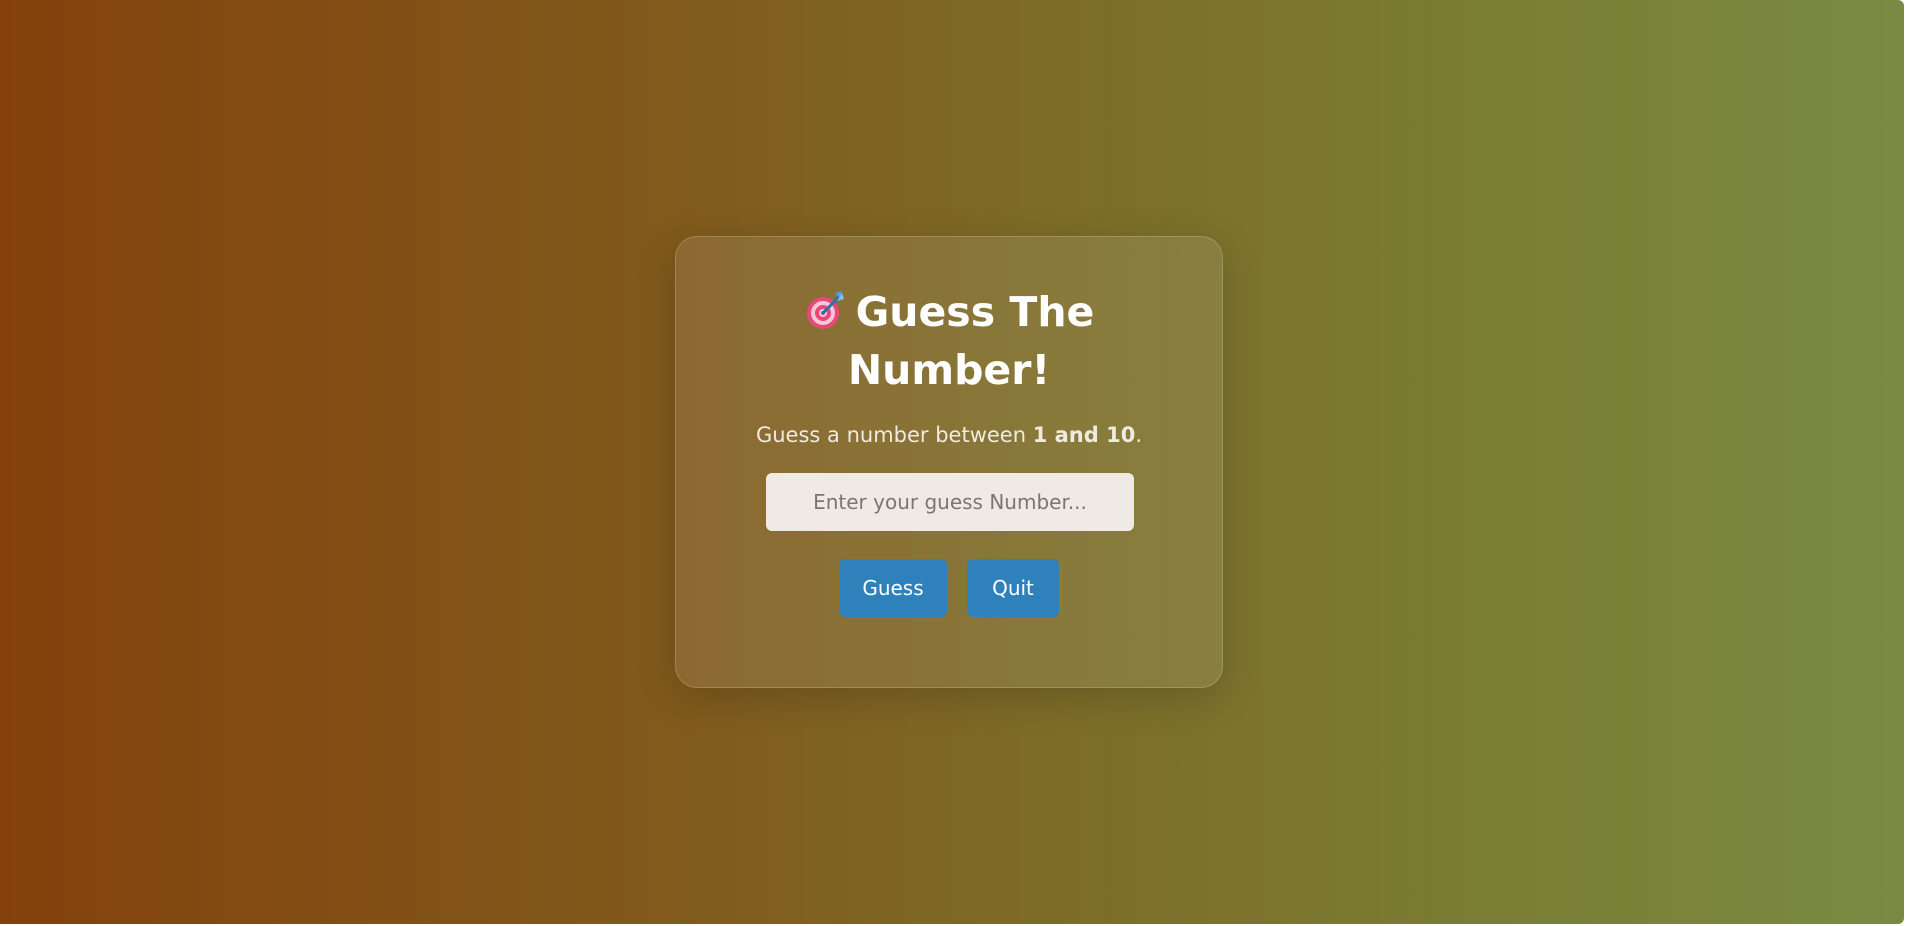 This screenshot has height=926, width=1908. What do you see at coordinates (893, 588) in the screenshot?
I see `guess-button: Guess` at bounding box center [893, 588].